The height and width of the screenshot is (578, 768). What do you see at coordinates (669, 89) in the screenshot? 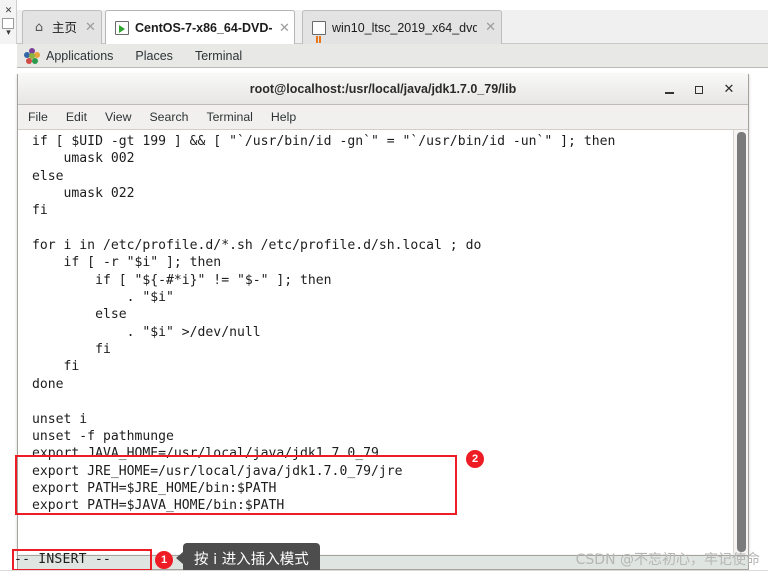
I see `minimize-button` at bounding box center [669, 89].